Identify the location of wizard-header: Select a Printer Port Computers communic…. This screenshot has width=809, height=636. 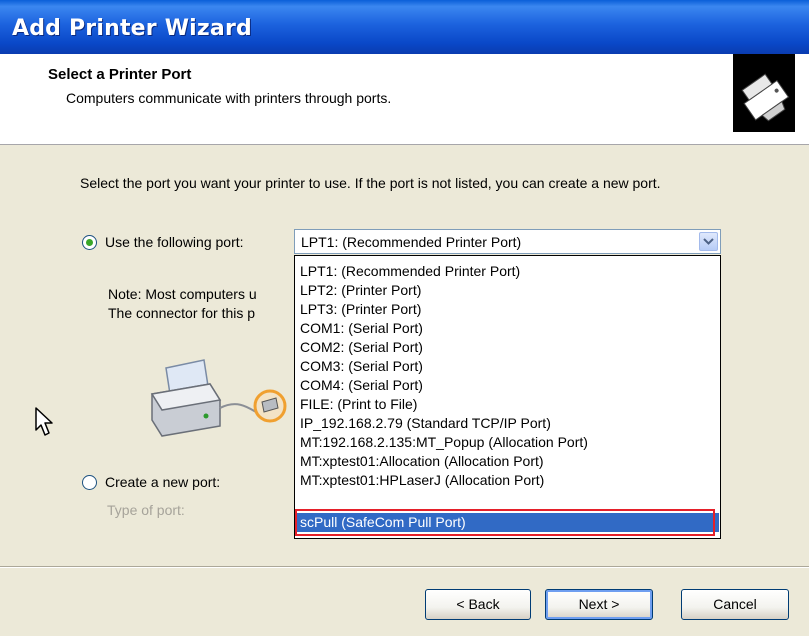
(404, 99).